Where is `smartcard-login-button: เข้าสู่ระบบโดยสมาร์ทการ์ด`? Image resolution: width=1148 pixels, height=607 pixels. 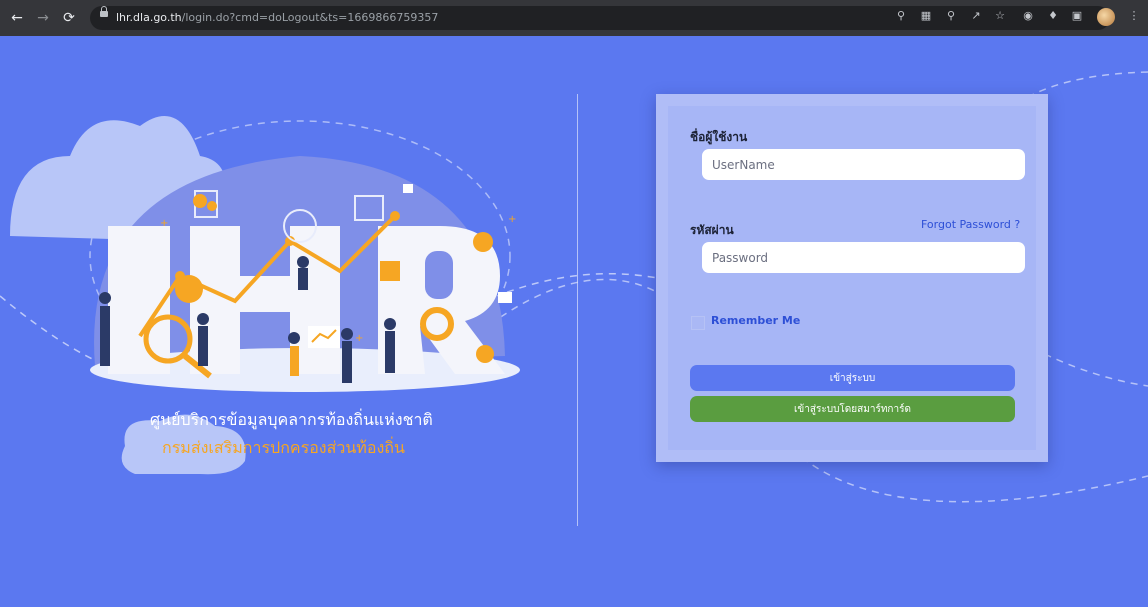
smartcard-login-button: เข้าสู่ระบบโดยสมาร์ทการ์ด is located at coordinates (852, 409).